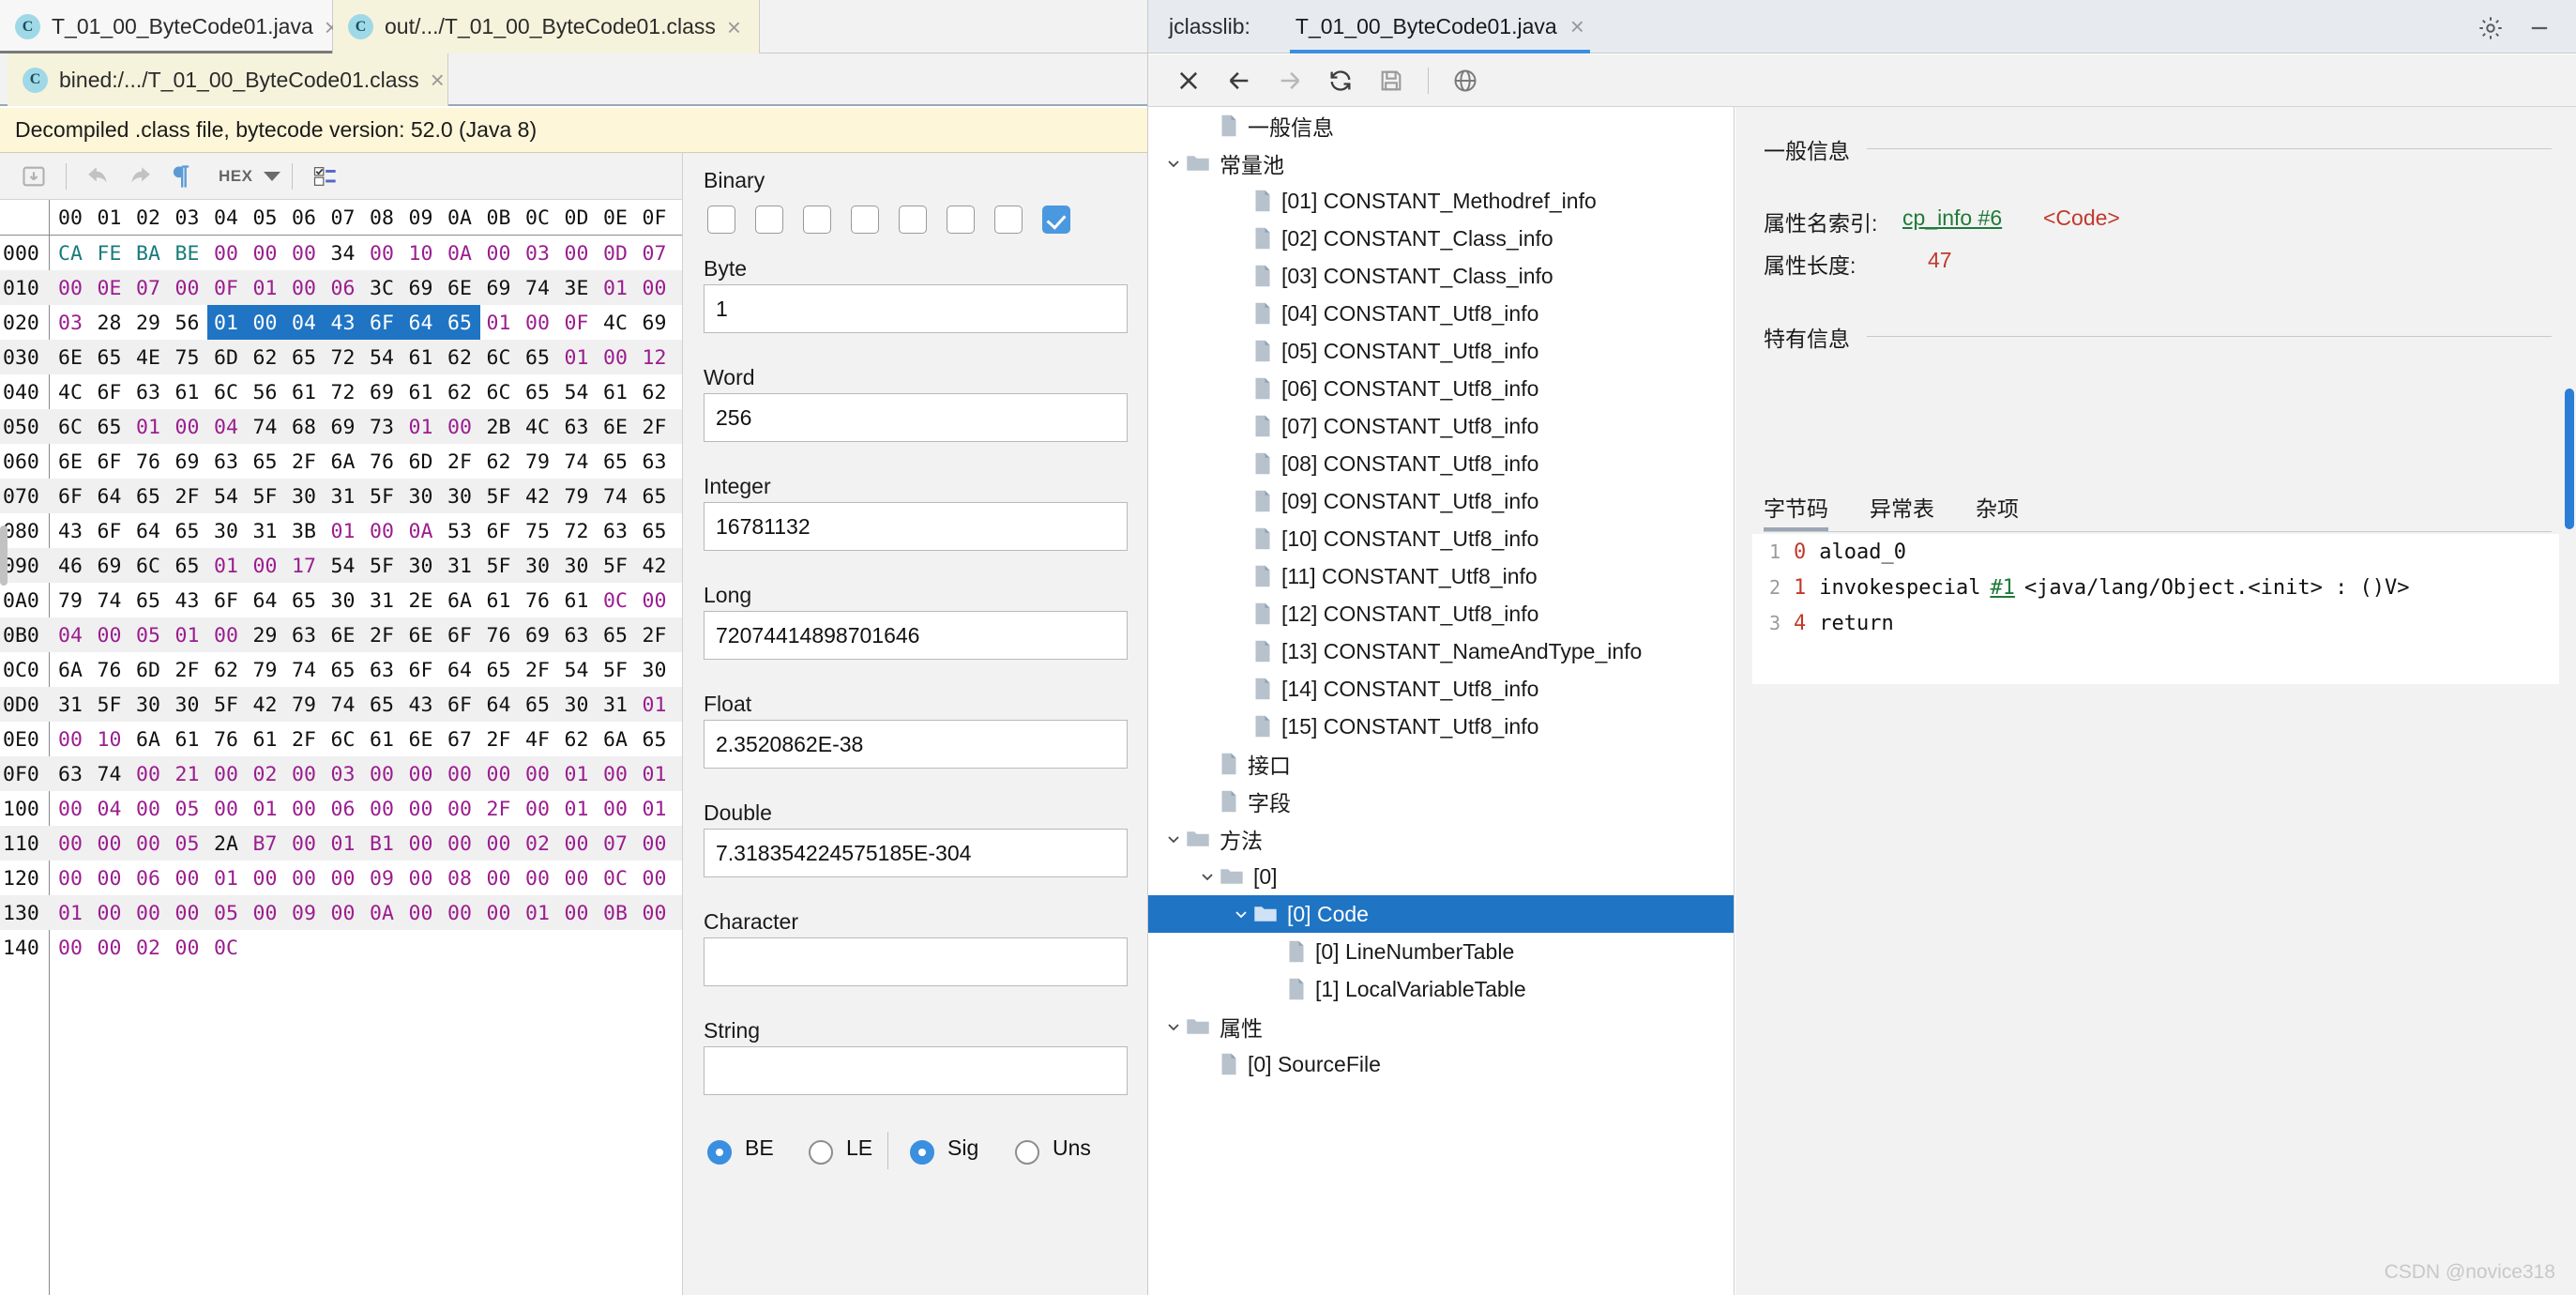  Describe the element at coordinates (655, 566) in the screenshot. I see `hex-byte: 42` at that location.